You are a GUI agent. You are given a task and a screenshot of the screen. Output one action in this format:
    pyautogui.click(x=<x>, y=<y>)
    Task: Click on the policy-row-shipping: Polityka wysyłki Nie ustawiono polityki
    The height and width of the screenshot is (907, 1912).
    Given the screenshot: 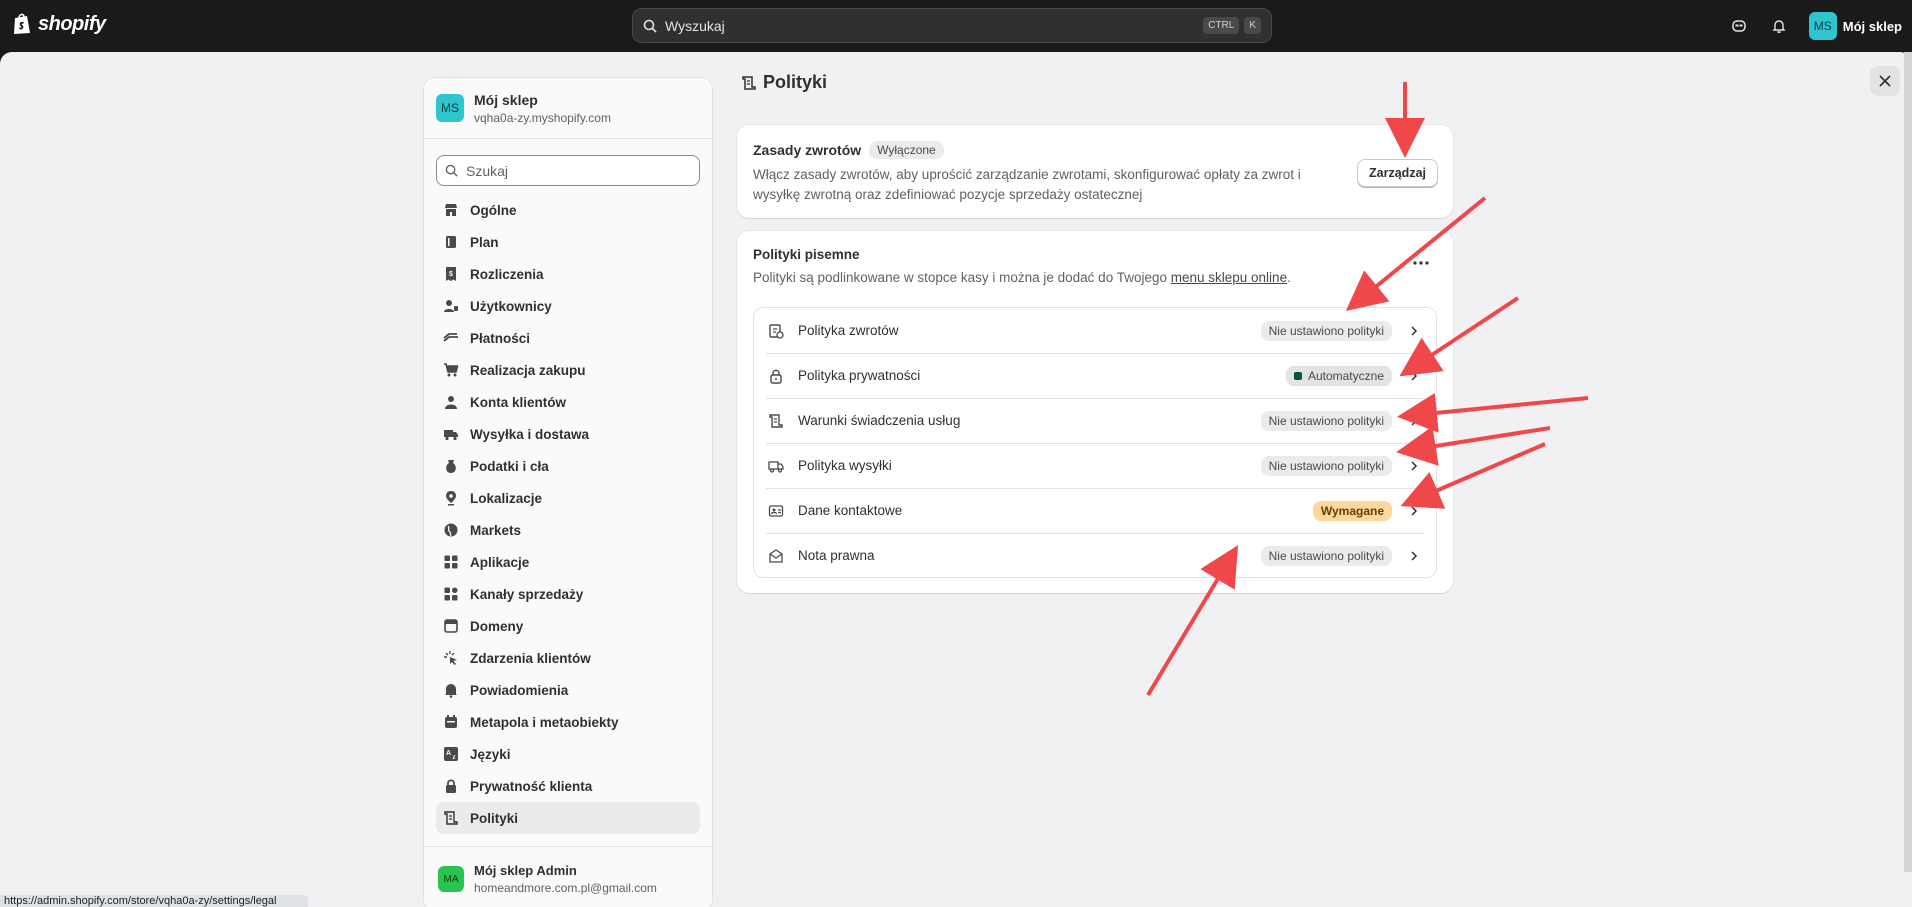 What is the action you would take?
    pyautogui.click(x=1095, y=465)
    